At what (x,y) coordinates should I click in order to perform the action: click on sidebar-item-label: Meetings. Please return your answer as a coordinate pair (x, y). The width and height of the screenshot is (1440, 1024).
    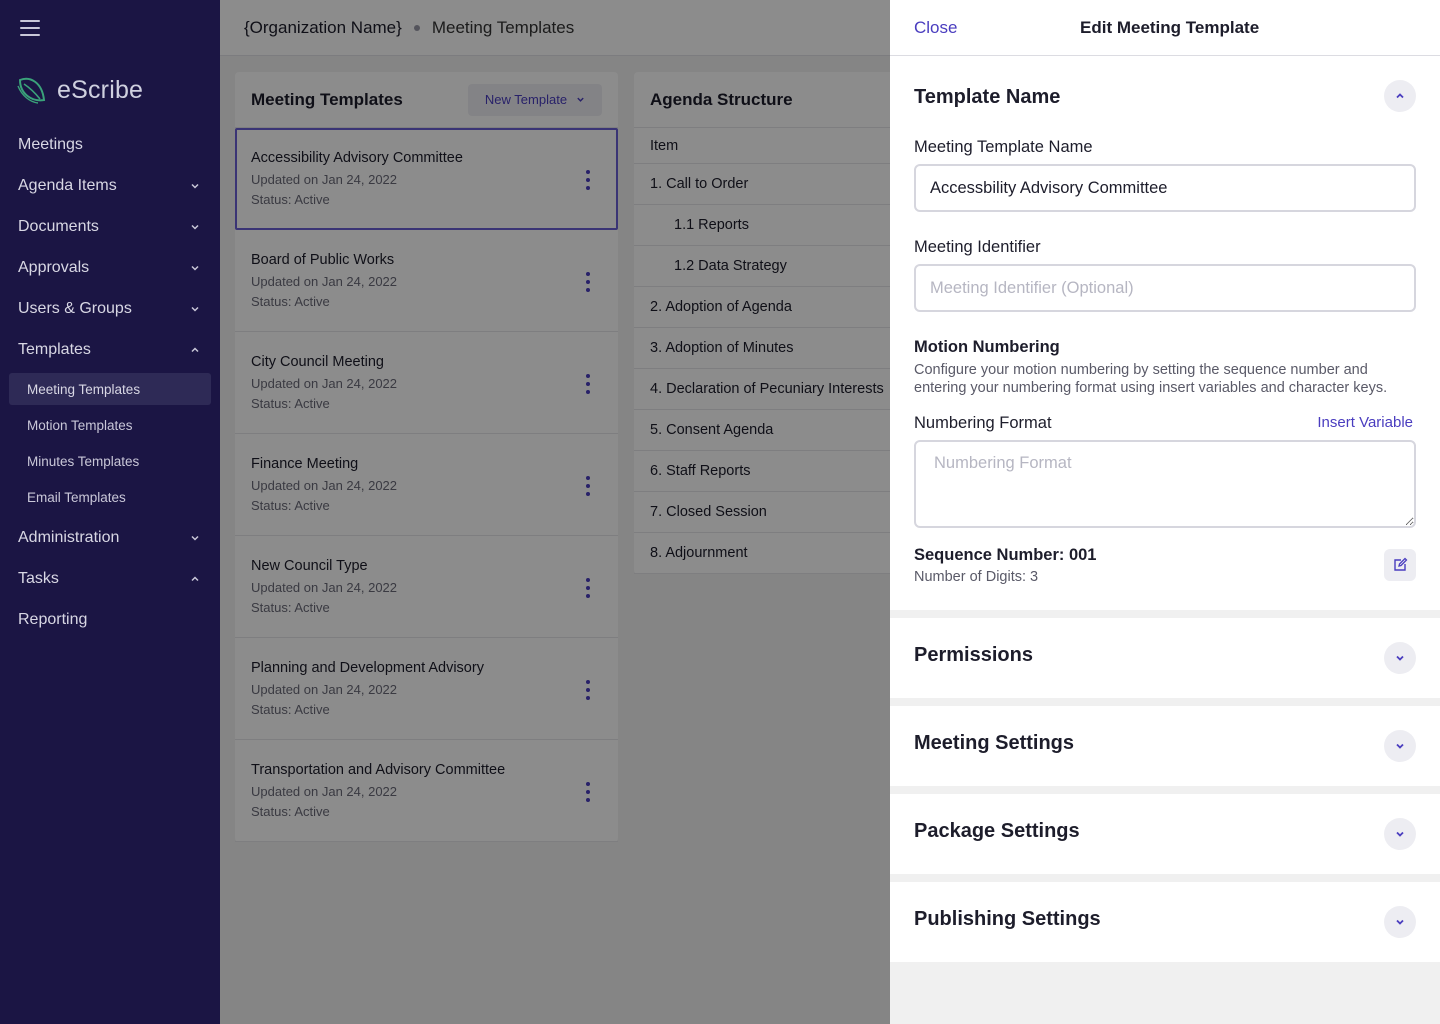
    Looking at the image, I should click on (50, 144).